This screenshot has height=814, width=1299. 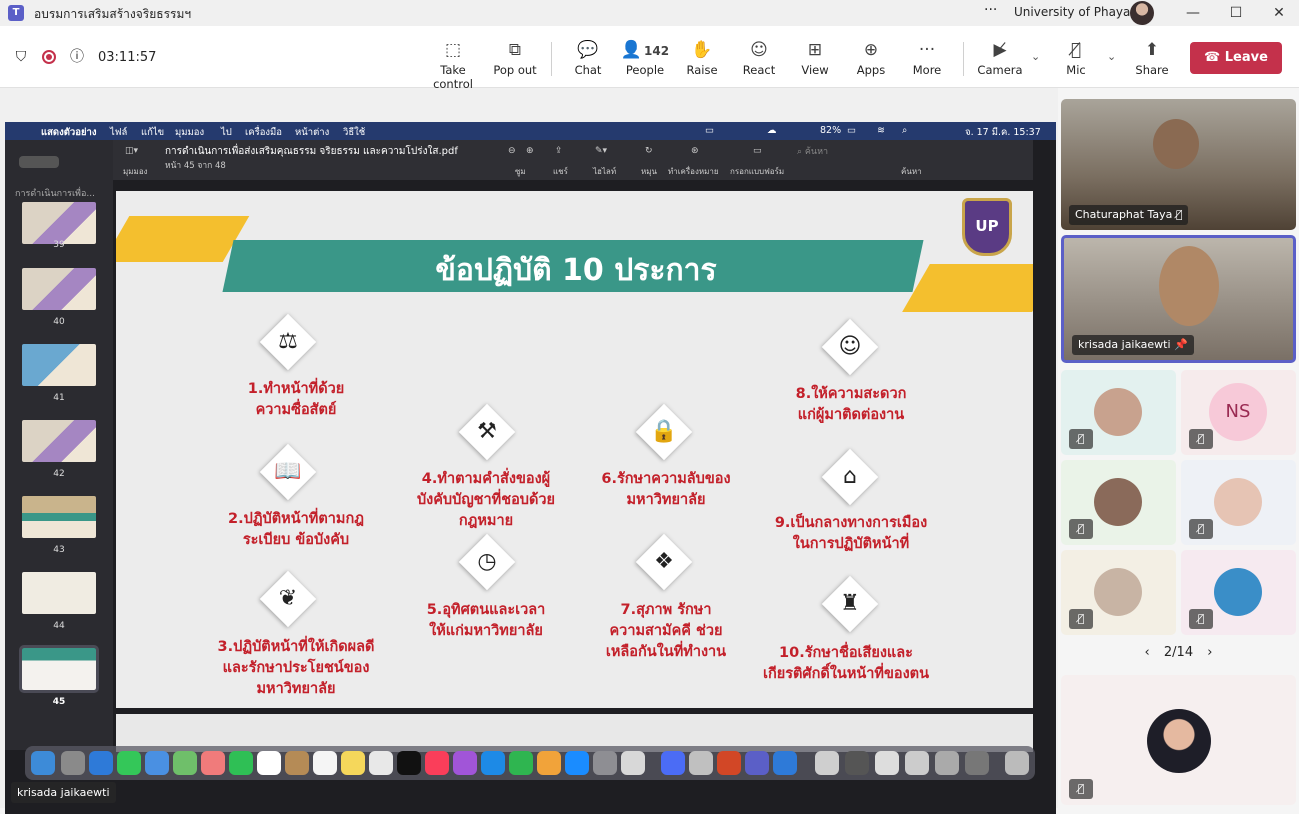 I want to click on info-icon: ⓘ, so click(x=77, y=57).